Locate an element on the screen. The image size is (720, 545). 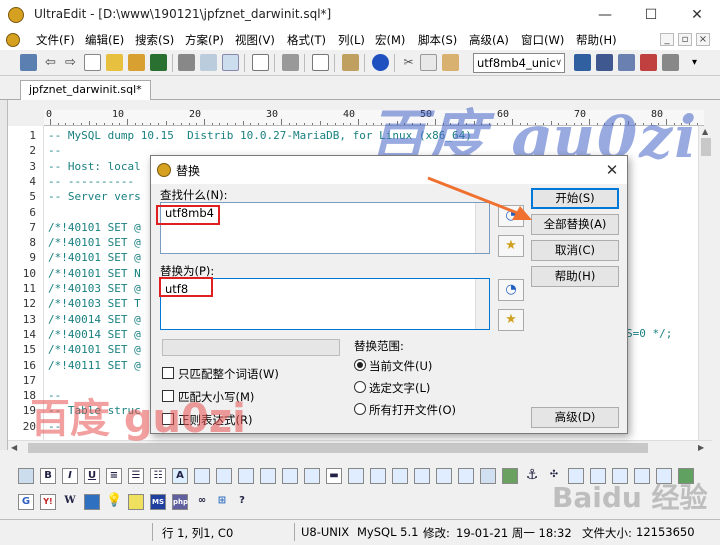
print-output-icon is located at coordinates (670, 62).